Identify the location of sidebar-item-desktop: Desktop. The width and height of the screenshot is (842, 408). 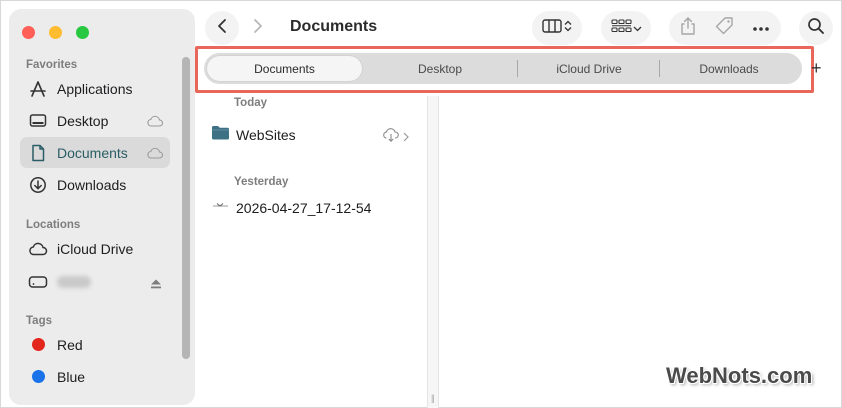
(95, 120).